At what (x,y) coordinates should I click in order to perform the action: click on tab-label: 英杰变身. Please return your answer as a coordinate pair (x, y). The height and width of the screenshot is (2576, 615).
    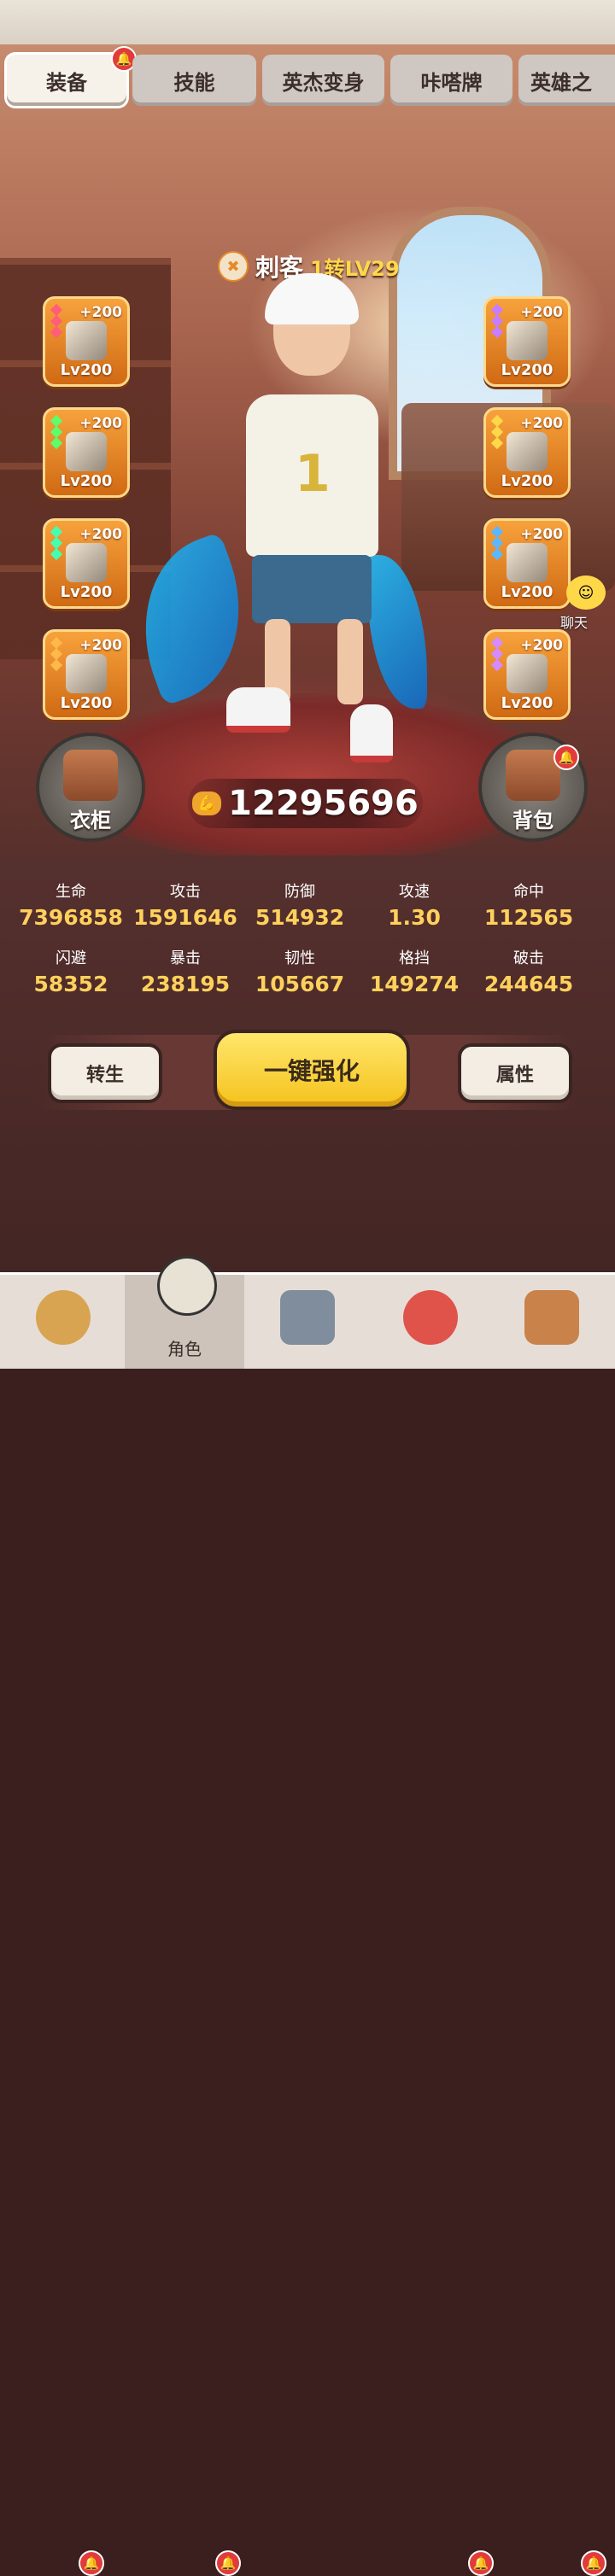
    Looking at the image, I should click on (323, 82).